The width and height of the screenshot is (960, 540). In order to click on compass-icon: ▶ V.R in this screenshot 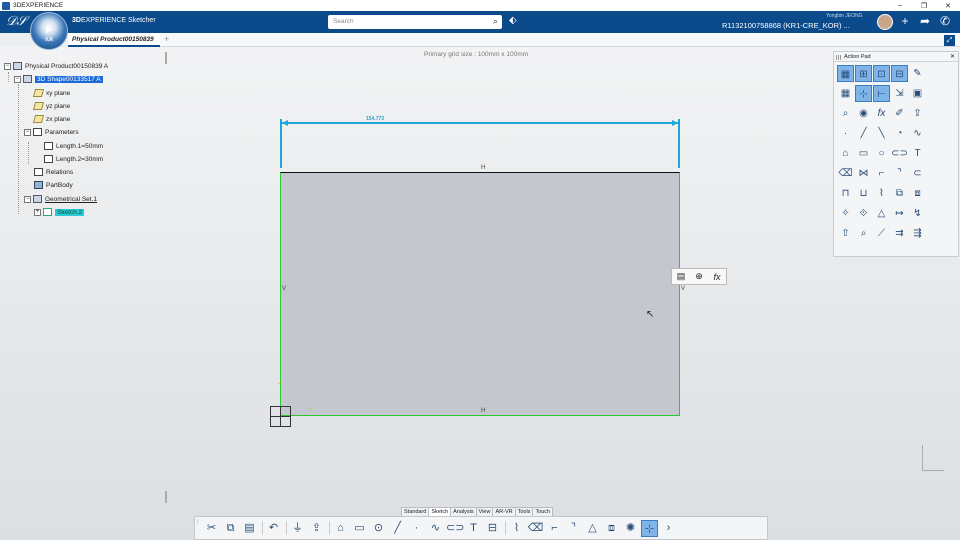, I will do `click(49, 31)`.